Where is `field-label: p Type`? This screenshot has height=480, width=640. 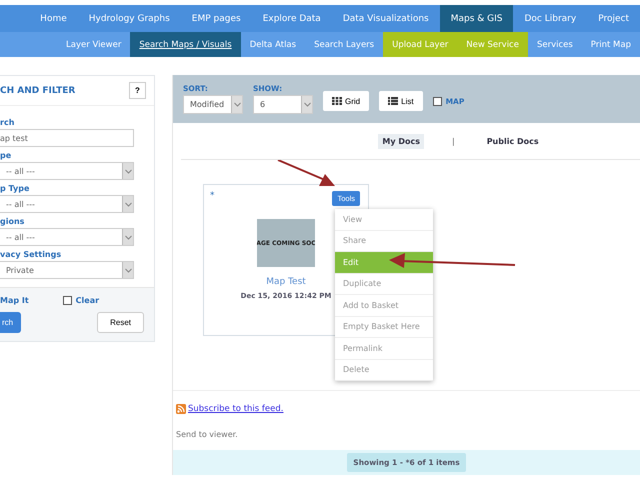
field-label: p Type is located at coordinates (15, 188).